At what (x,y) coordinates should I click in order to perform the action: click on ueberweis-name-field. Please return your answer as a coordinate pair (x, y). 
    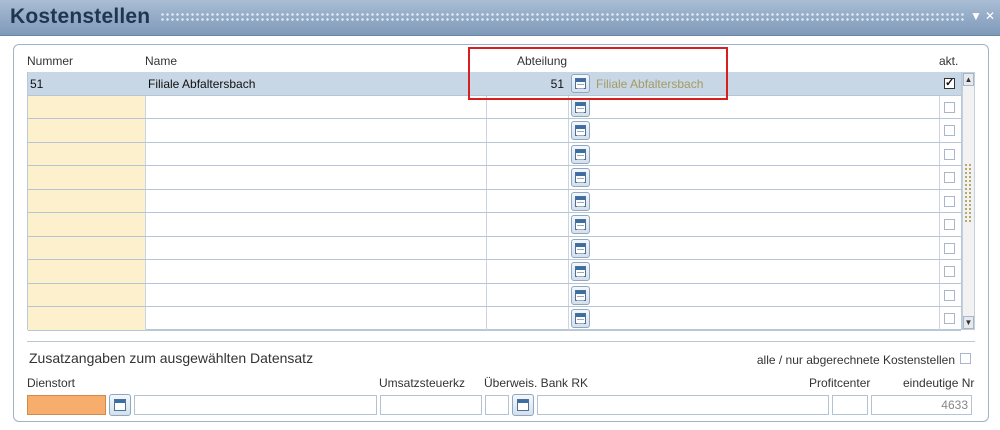
    Looking at the image, I should click on (683, 405).